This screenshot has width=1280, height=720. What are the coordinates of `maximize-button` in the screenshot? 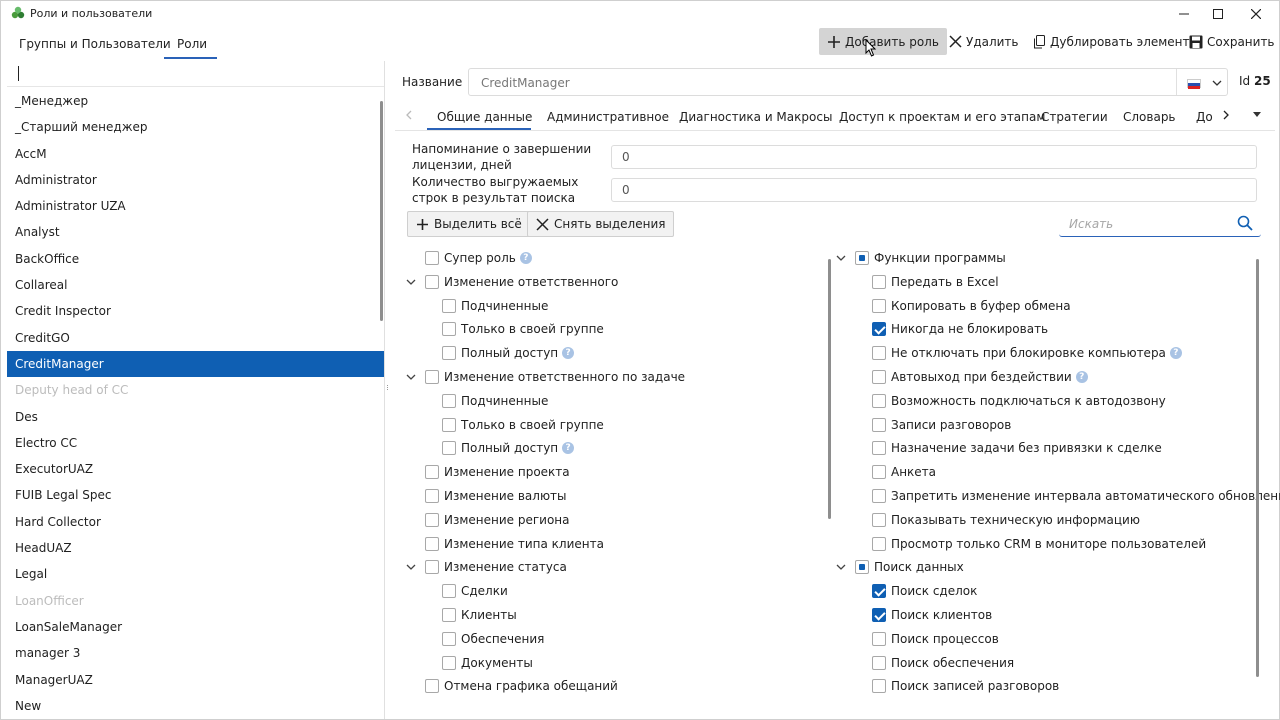 It's located at (1218, 14).